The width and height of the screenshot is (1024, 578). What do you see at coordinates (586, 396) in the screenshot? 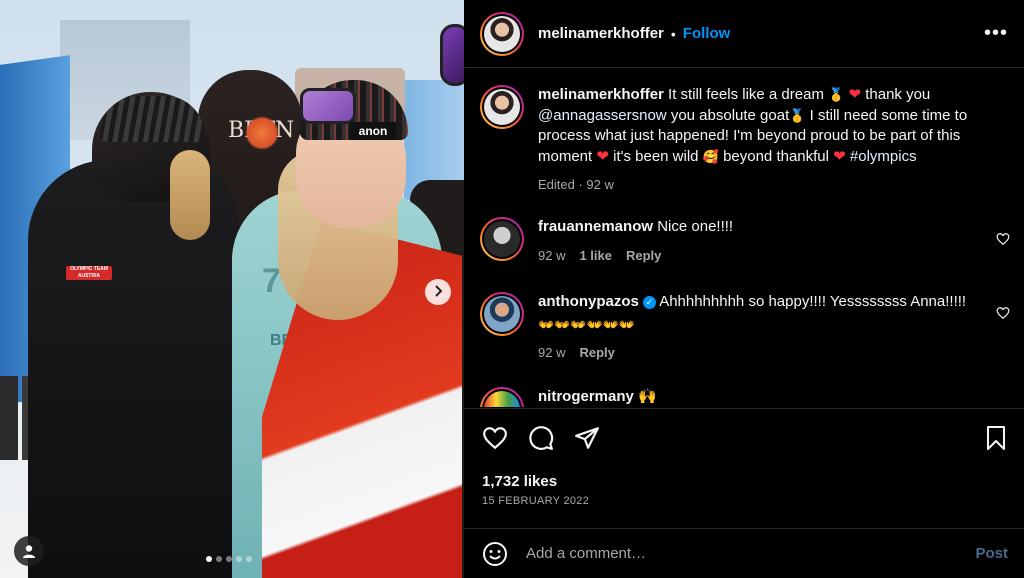
I see `commenter-username: nitrogermany` at bounding box center [586, 396].